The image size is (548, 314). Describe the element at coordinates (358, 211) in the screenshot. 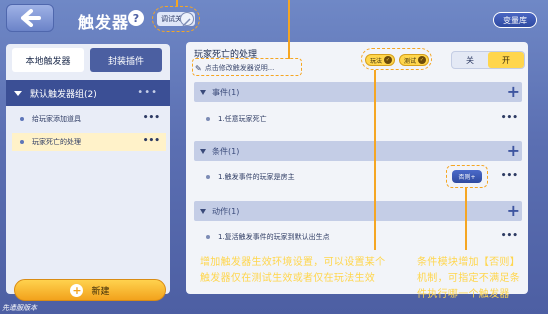

I see `section-actions: 动作(1) +` at that location.